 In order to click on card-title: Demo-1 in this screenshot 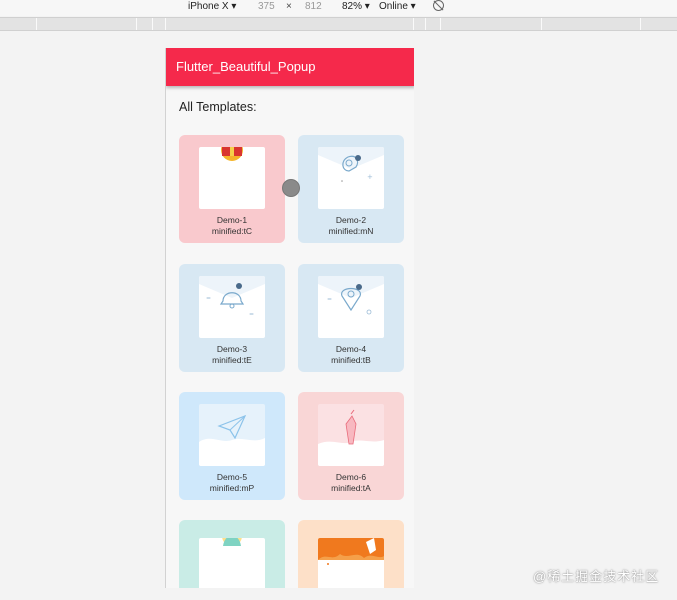, I will do `click(232, 220)`.